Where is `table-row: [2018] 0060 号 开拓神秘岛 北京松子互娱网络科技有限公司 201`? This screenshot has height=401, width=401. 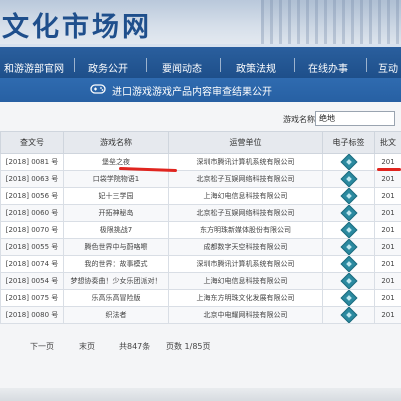
table-row: [2018] 0060 号 开拓神秘岛 北京松子互娱网络科技有限公司 201 is located at coordinates (200, 213).